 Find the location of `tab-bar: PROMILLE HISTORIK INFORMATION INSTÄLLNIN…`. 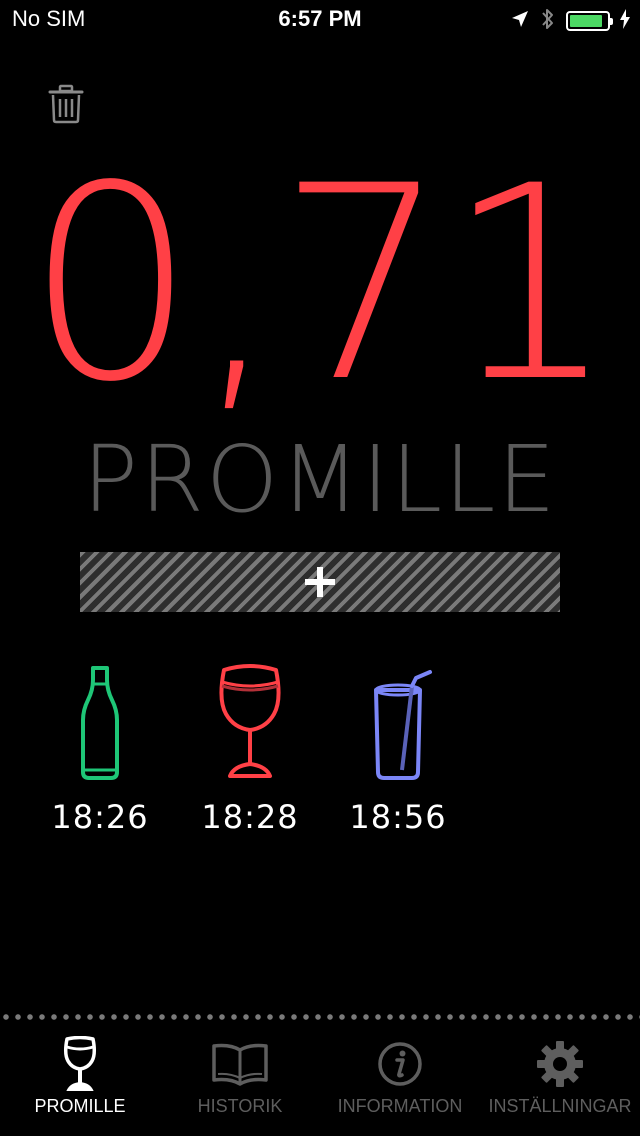

tab-bar: PROMILLE HISTORIK INFORMATION INSTÄLLNIN… is located at coordinates (320, 1078).